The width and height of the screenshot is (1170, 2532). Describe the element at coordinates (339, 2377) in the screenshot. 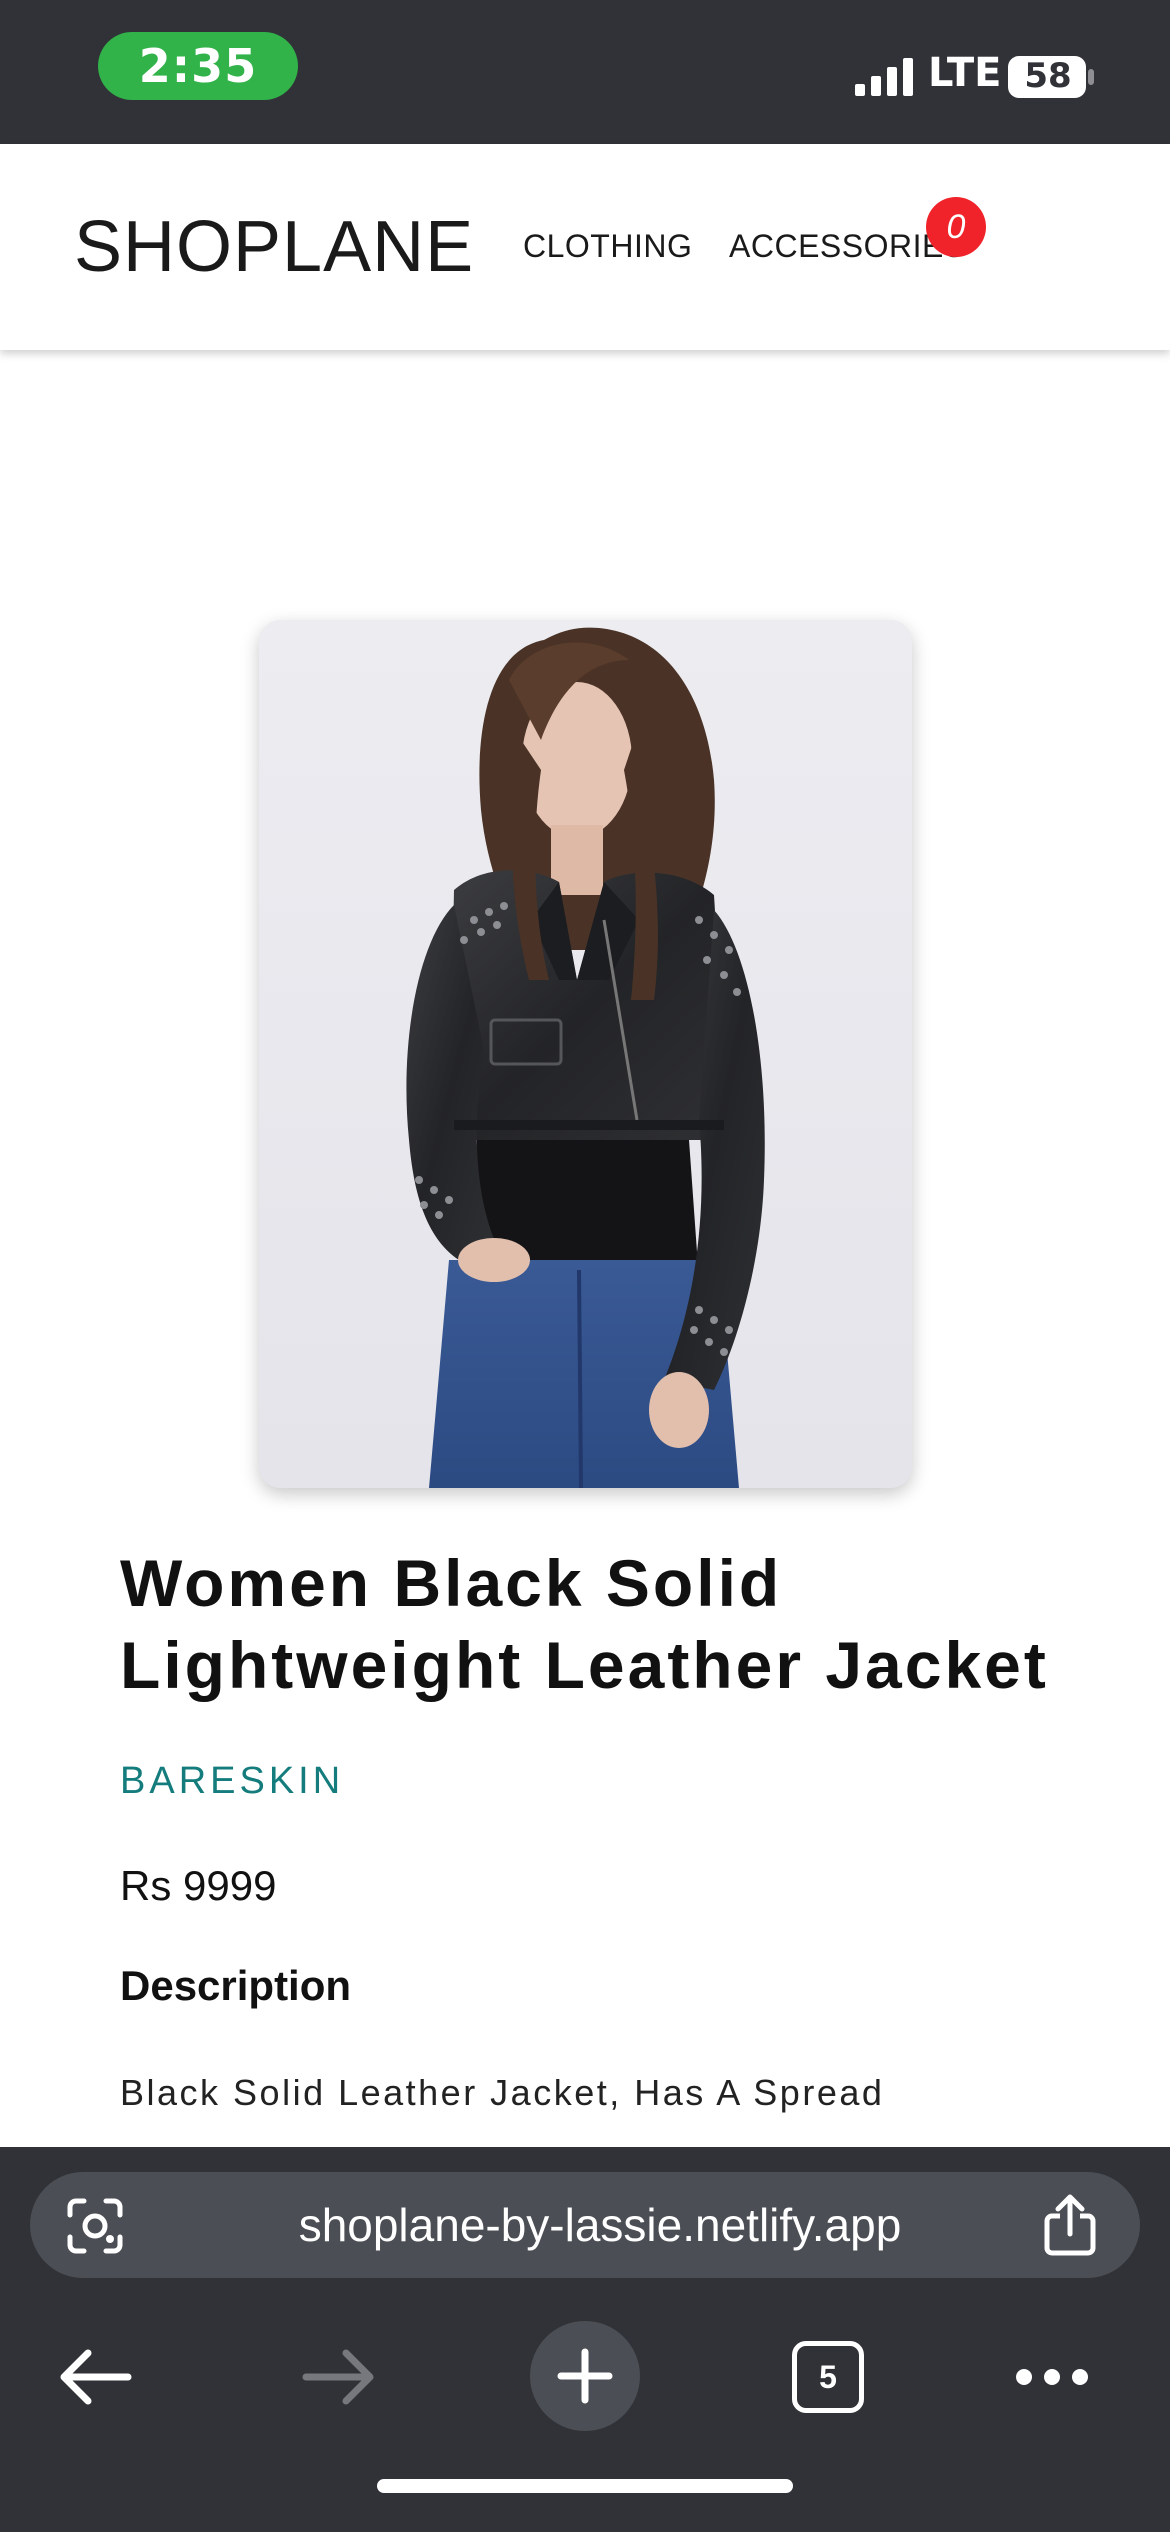

I see `forward-arrow-icon` at that location.